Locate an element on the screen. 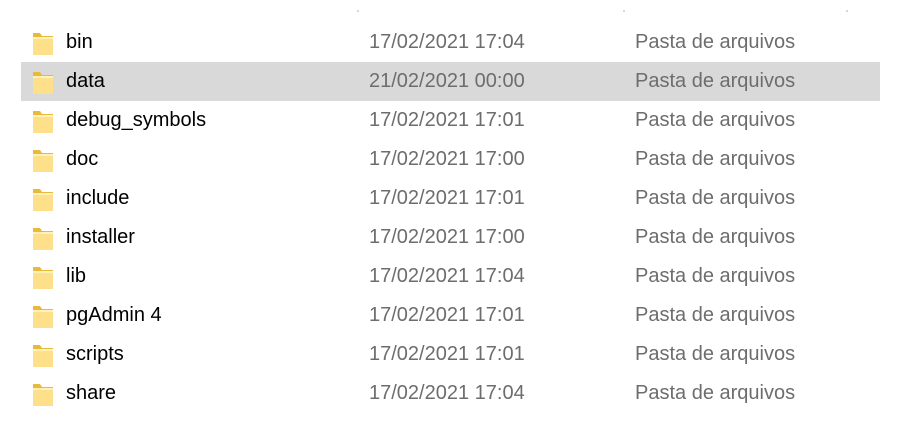 This screenshot has width=906, height=440. file-row: doc 17/02/2021 17:00 Pasta de arquivos is located at coordinates (450, 159).